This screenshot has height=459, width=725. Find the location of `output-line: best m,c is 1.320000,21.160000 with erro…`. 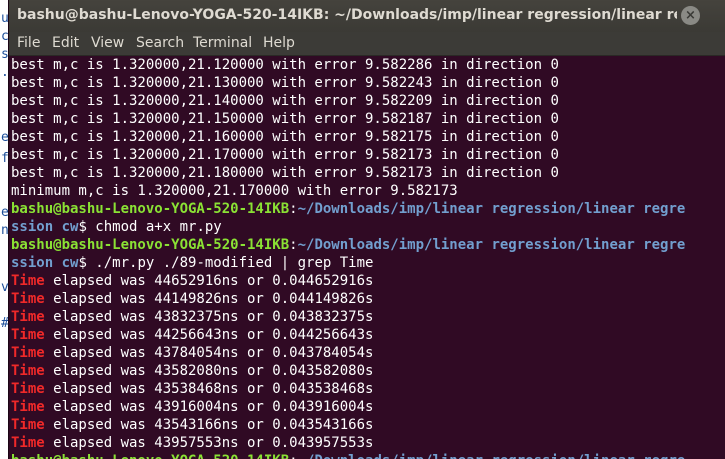

output-line: best m,c is 1.320000,21.160000 with erro… is located at coordinates (285, 137).